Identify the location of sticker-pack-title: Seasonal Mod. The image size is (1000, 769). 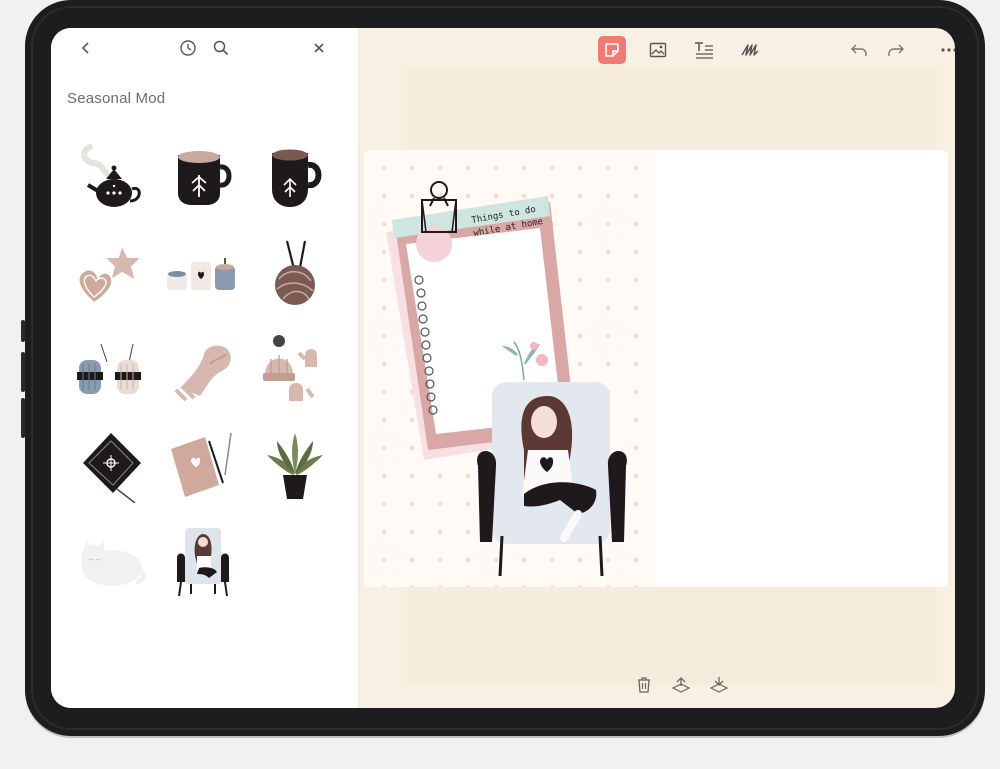
(116, 98).